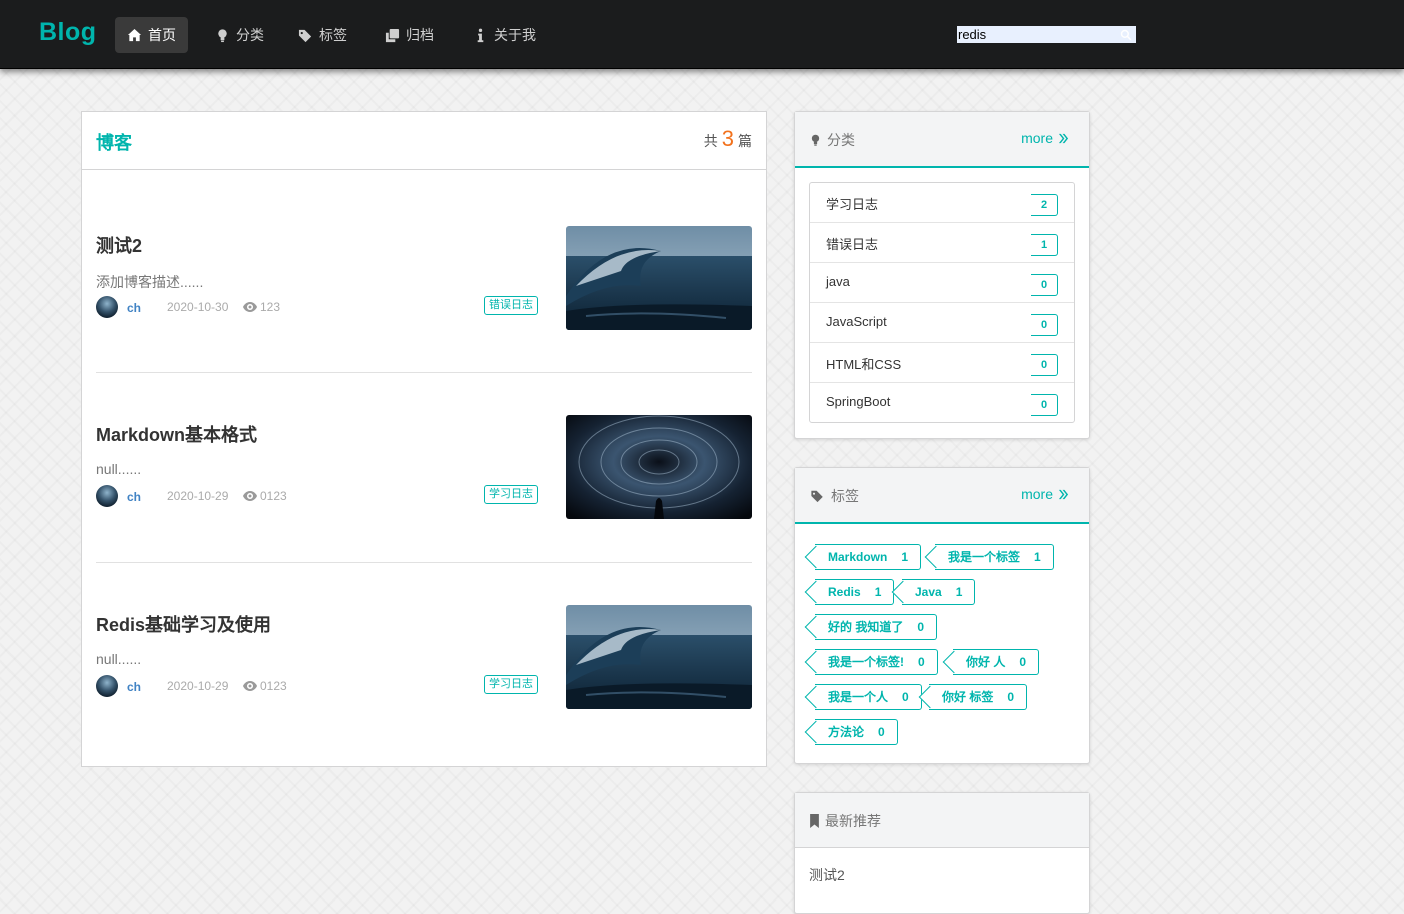 Image resolution: width=1404 pixels, height=914 pixels. What do you see at coordinates (250, 35) in the screenshot?
I see `nav-category-label: 分类` at bounding box center [250, 35].